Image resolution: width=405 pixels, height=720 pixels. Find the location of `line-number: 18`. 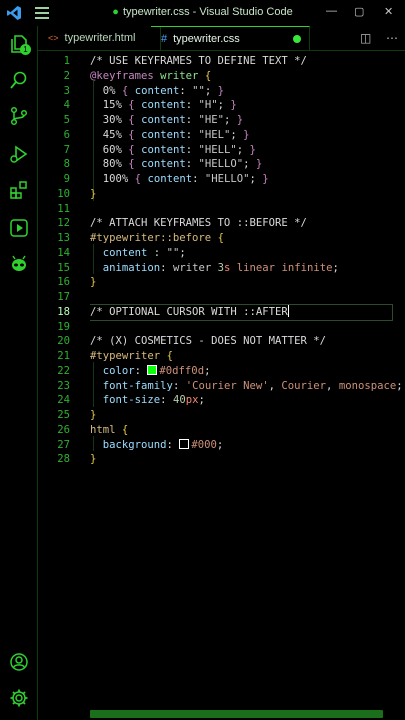

line-number: 18 is located at coordinates (63, 311).